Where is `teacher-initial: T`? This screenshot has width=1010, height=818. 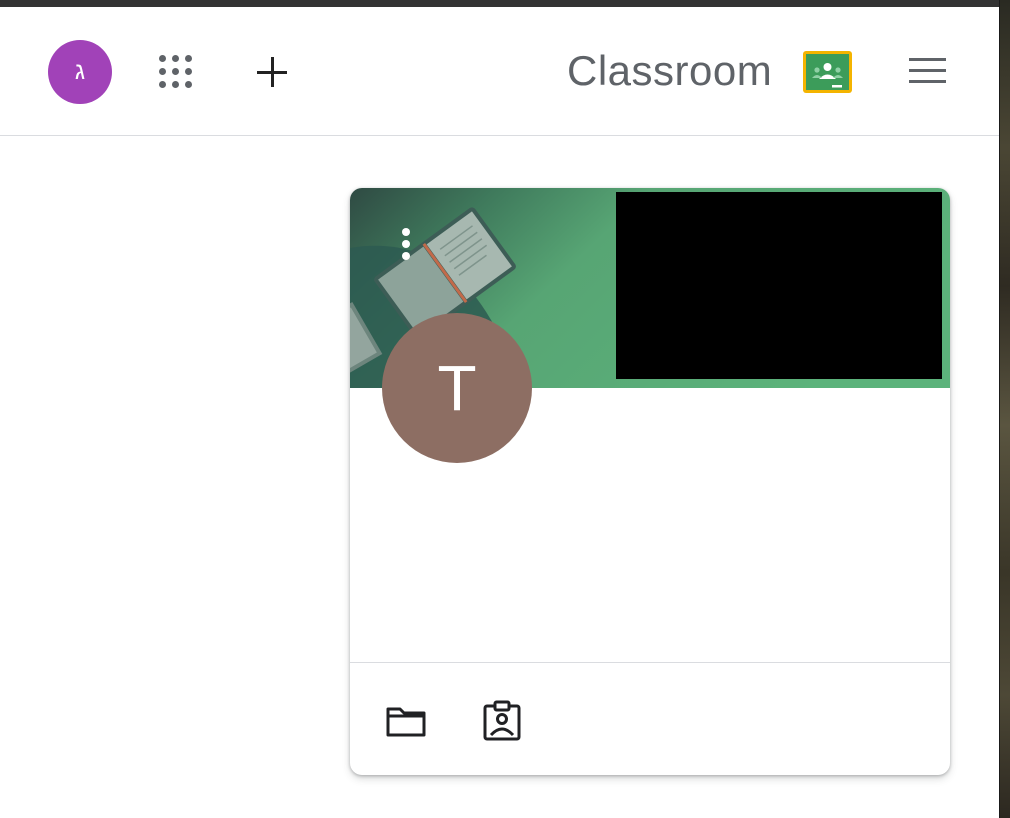 teacher-initial: T is located at coordinates (457, 388).